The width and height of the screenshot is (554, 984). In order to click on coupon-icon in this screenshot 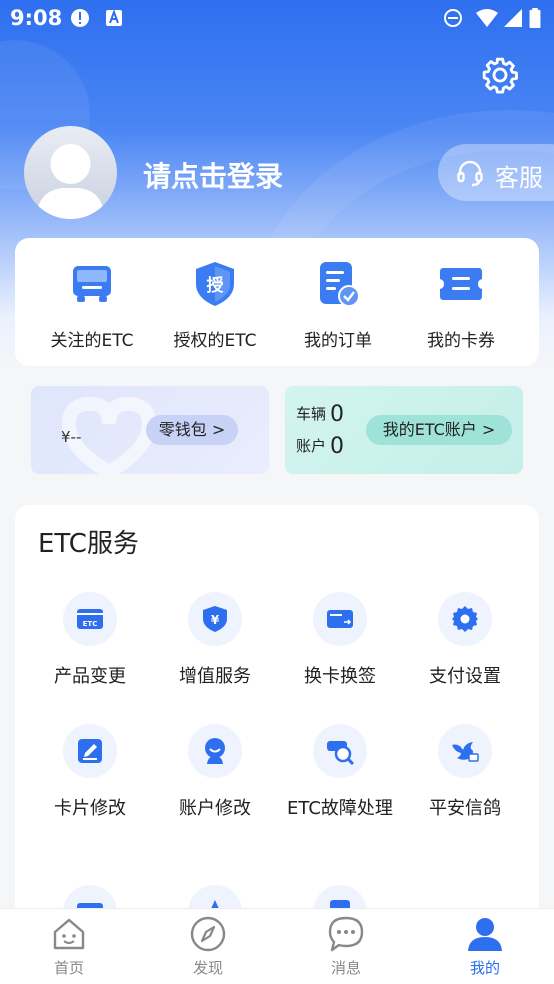, I will do `click(461, 284)`.